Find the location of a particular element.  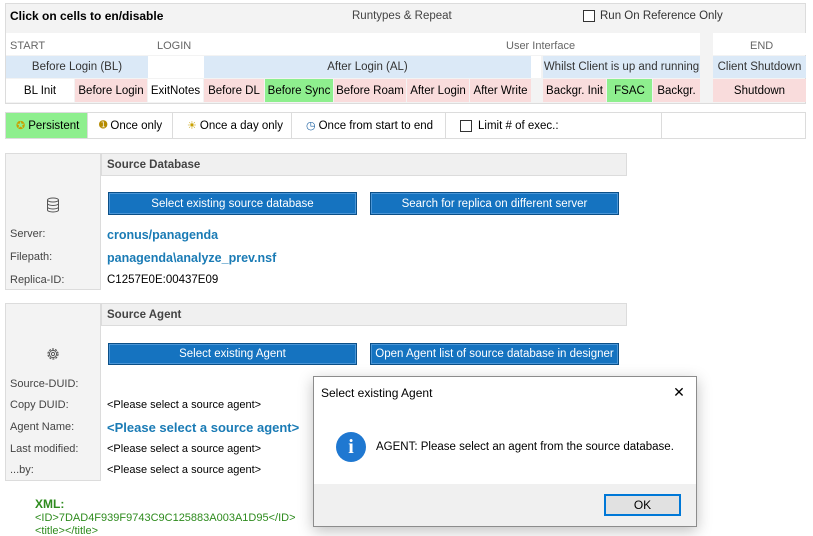

replica-label: Replica-ID: is located at coordinates (37, 279).